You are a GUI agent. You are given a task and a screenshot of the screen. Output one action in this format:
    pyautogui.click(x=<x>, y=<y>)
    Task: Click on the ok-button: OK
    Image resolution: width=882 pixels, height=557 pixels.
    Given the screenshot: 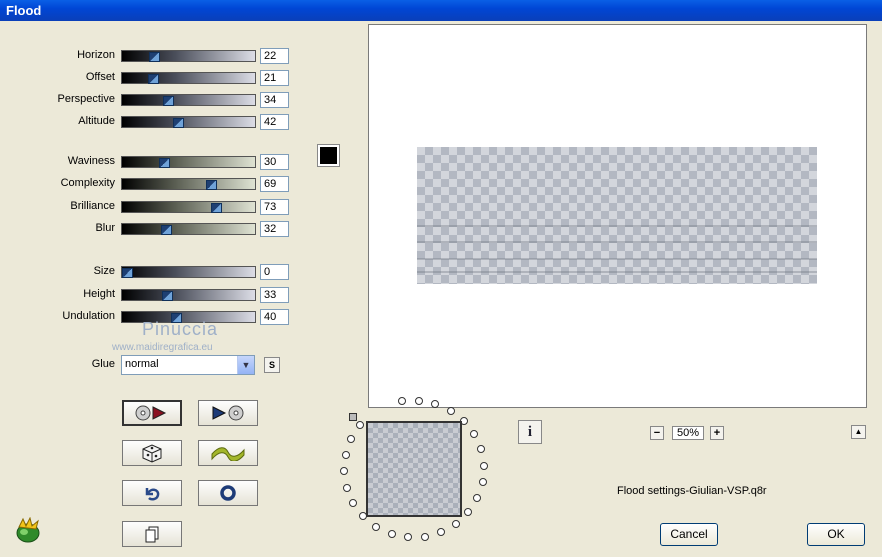 What is the action you would take?
    pyautogui.click(x=836, y=534)
    